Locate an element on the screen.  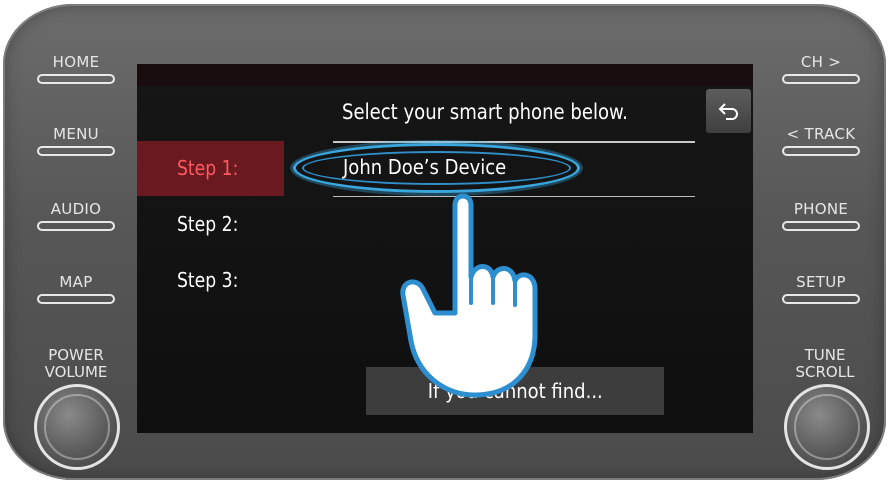
step-3-label: Step 3: is located at coordinates (208, 280).